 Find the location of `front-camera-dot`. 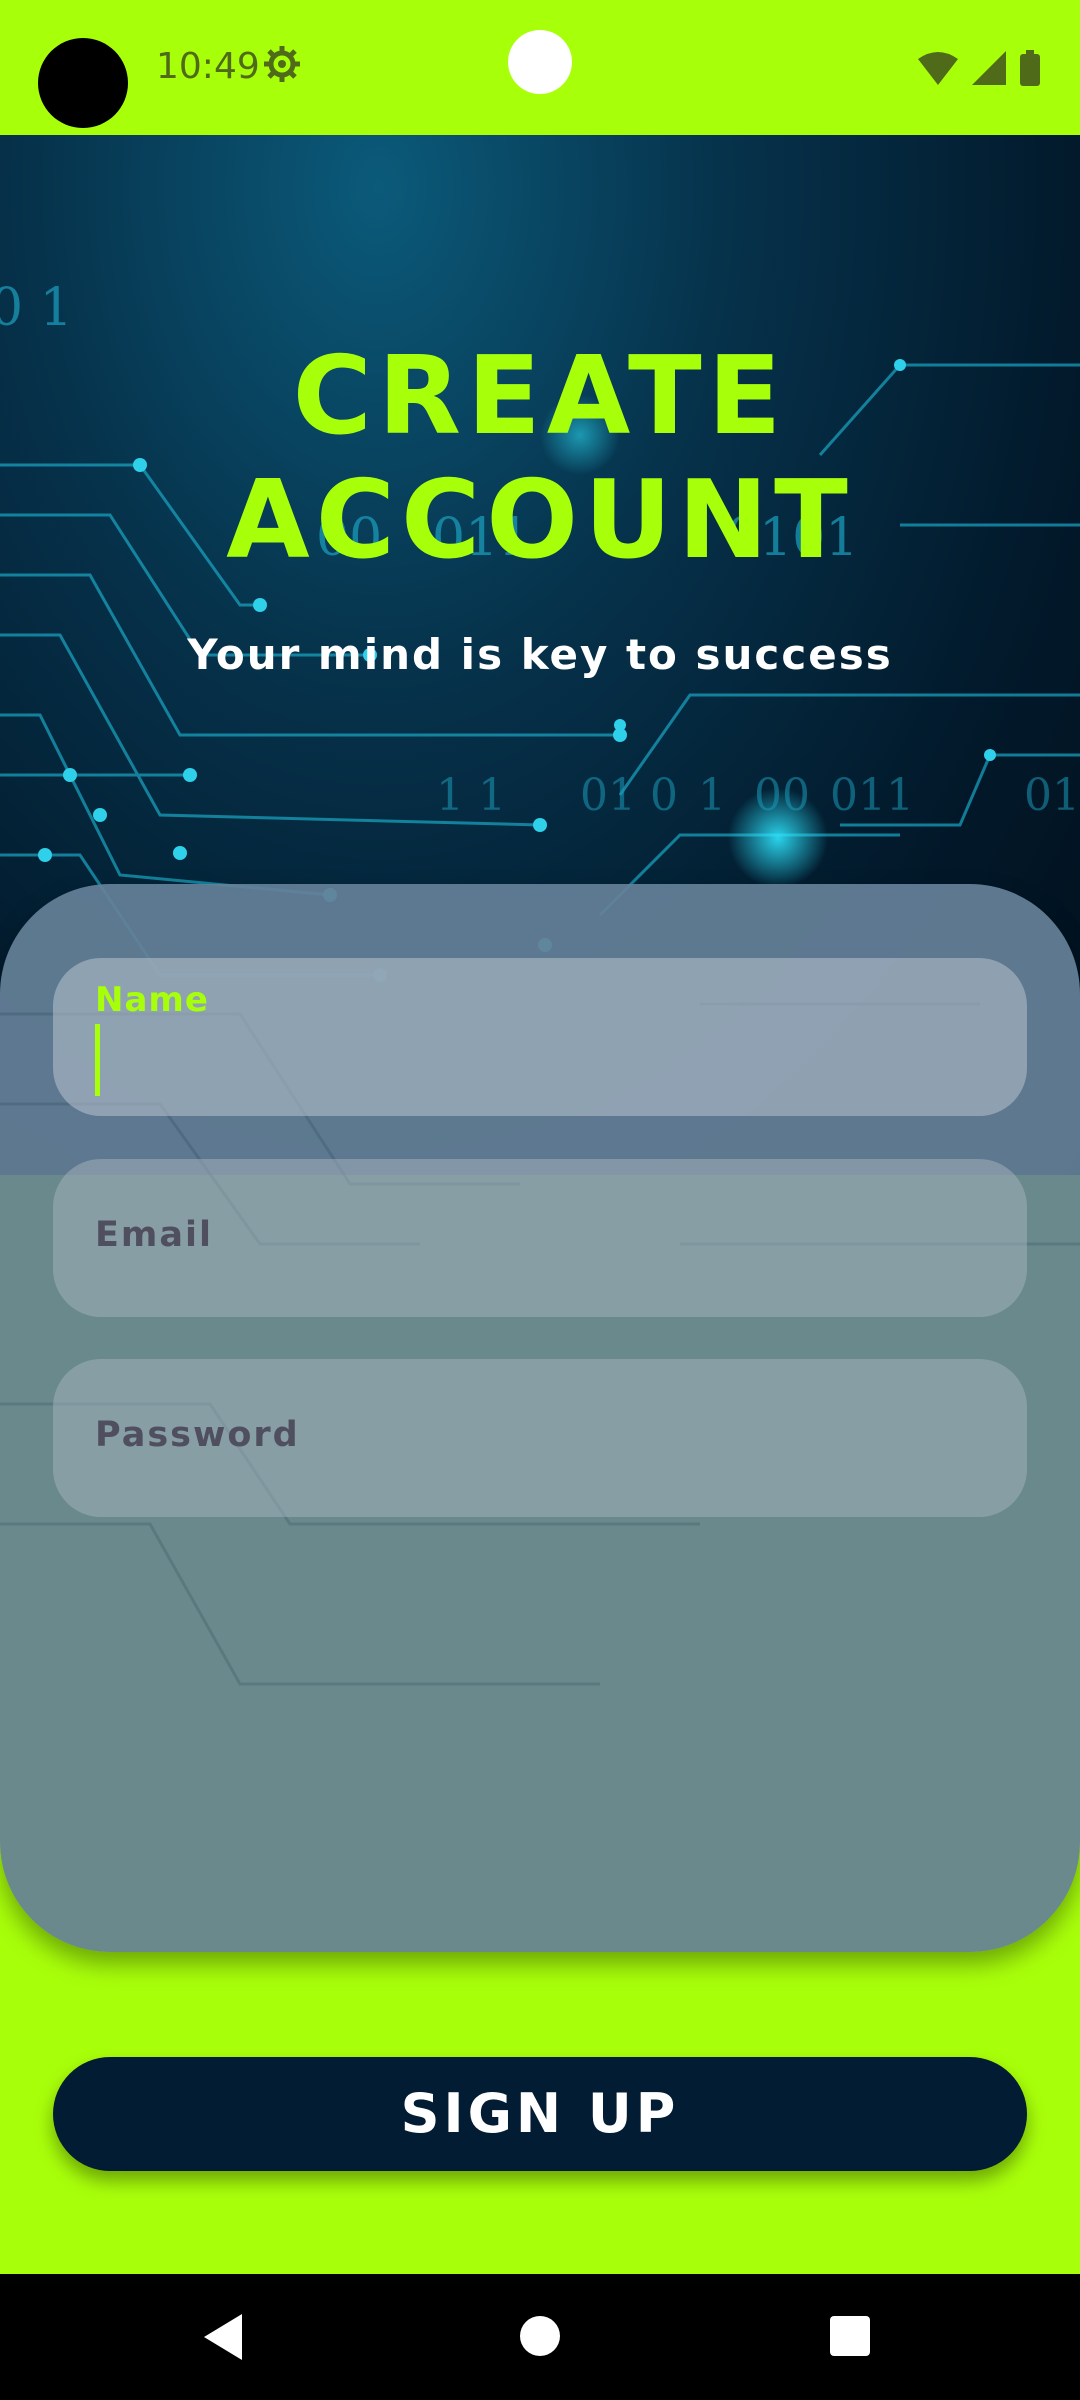

front-camera-dot is located at coordinates (540, 62).